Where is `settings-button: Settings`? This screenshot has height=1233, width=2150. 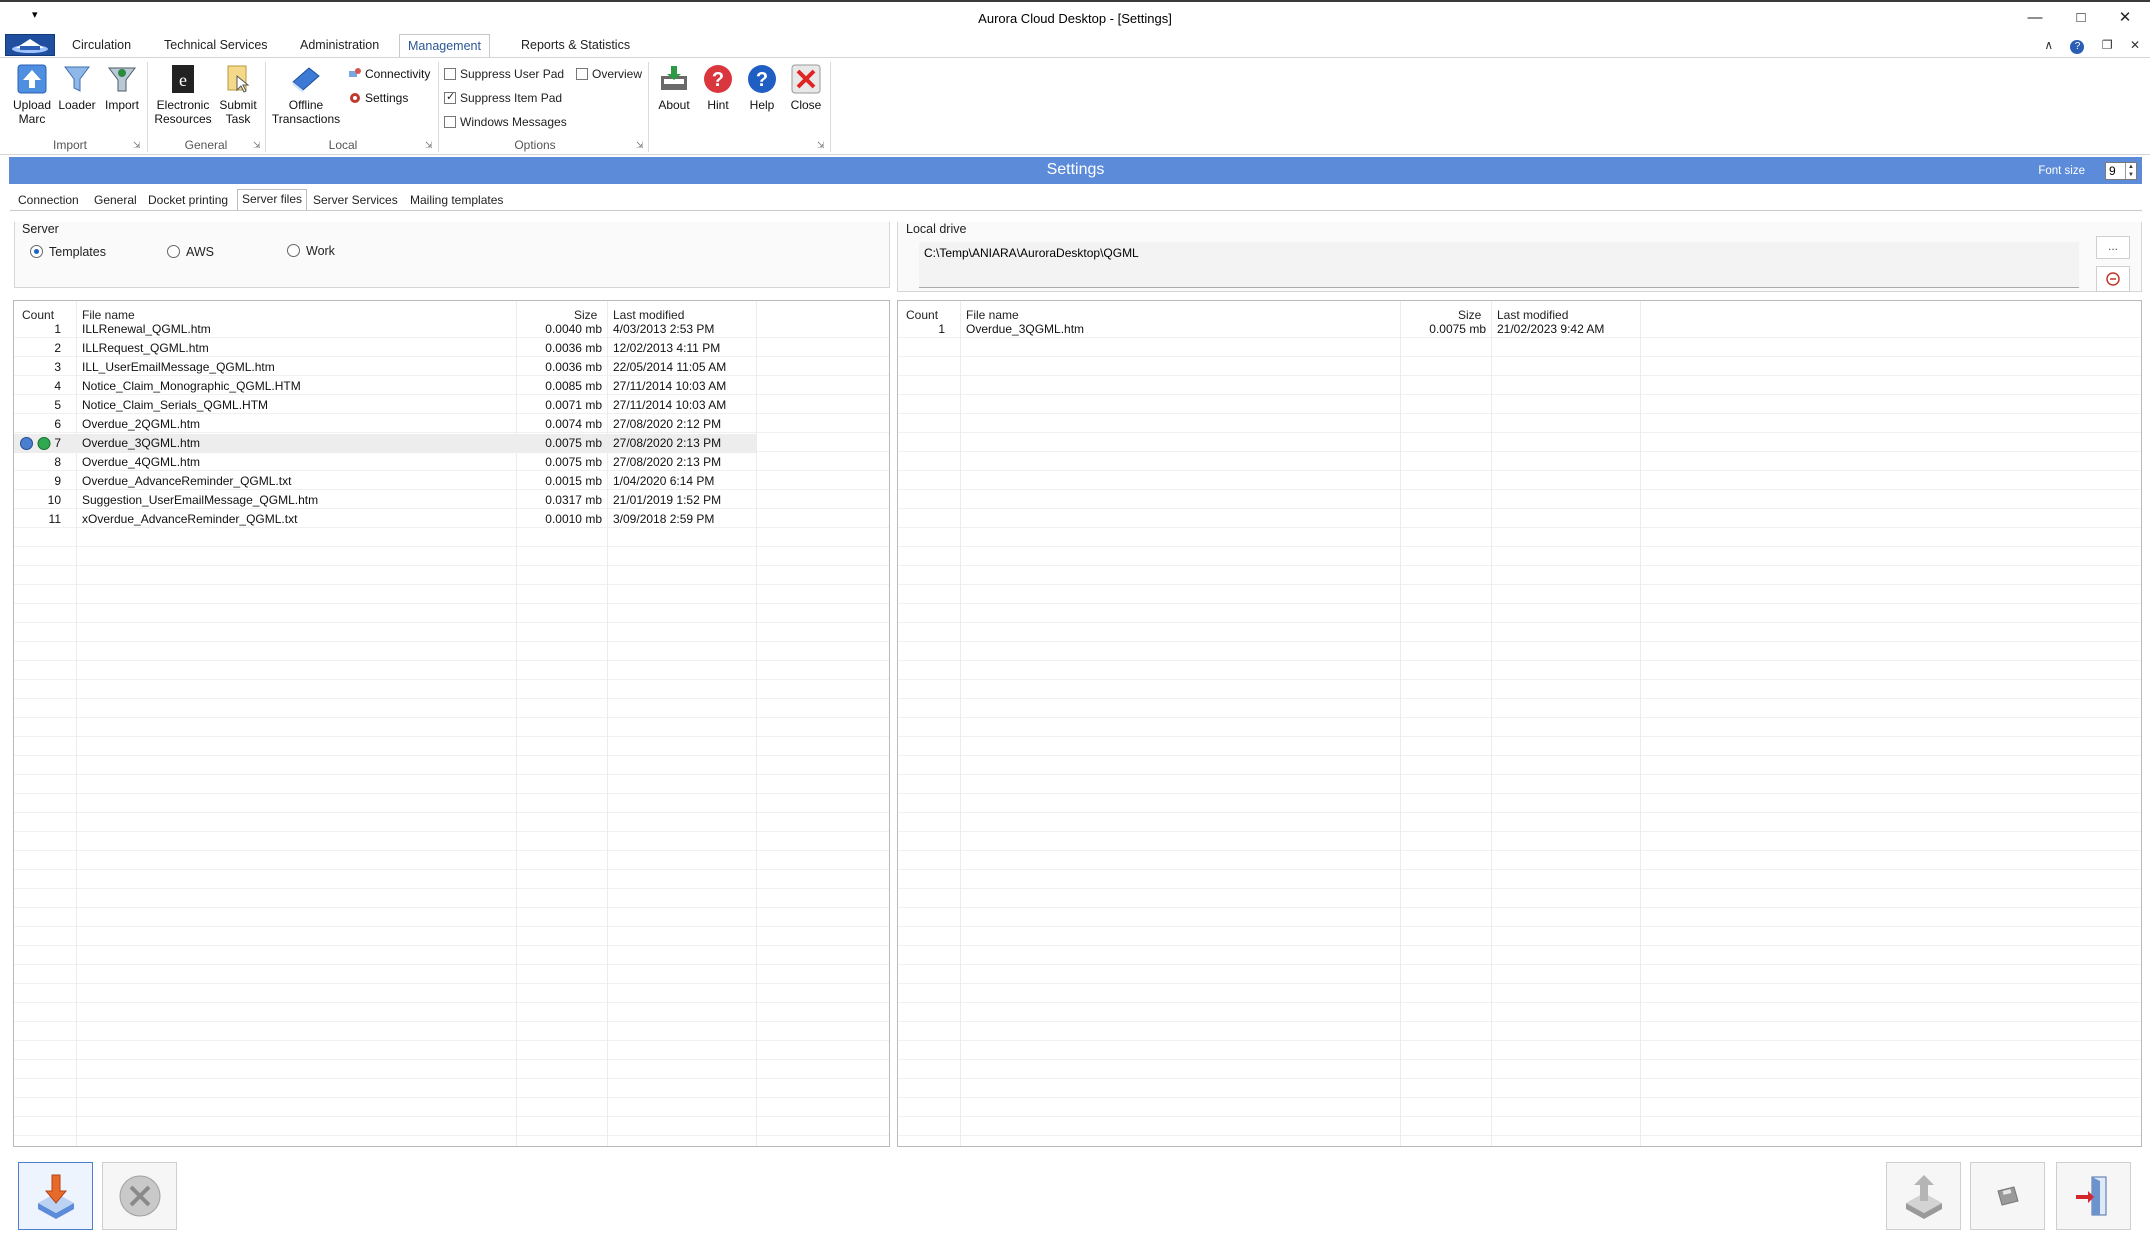
settings-button: Settings is located at coordinates (378, 98).